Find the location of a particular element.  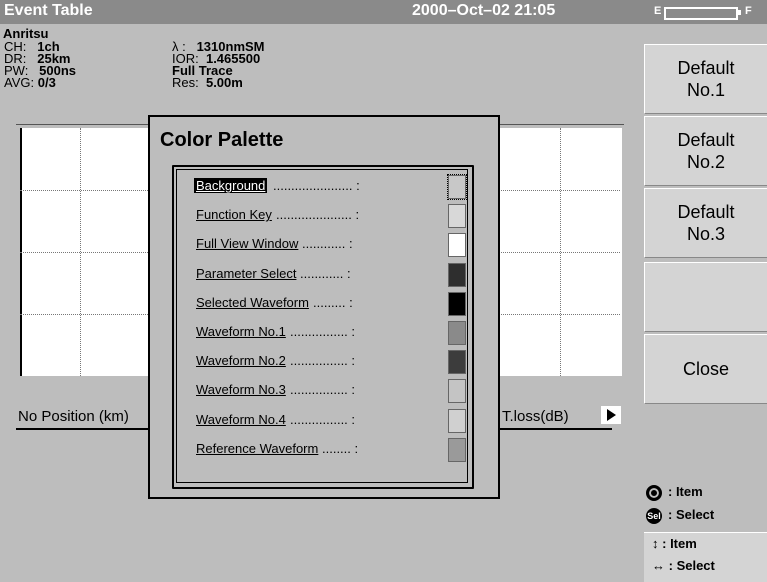

legend-item-text: : Item is located at coordinates (685, 491).